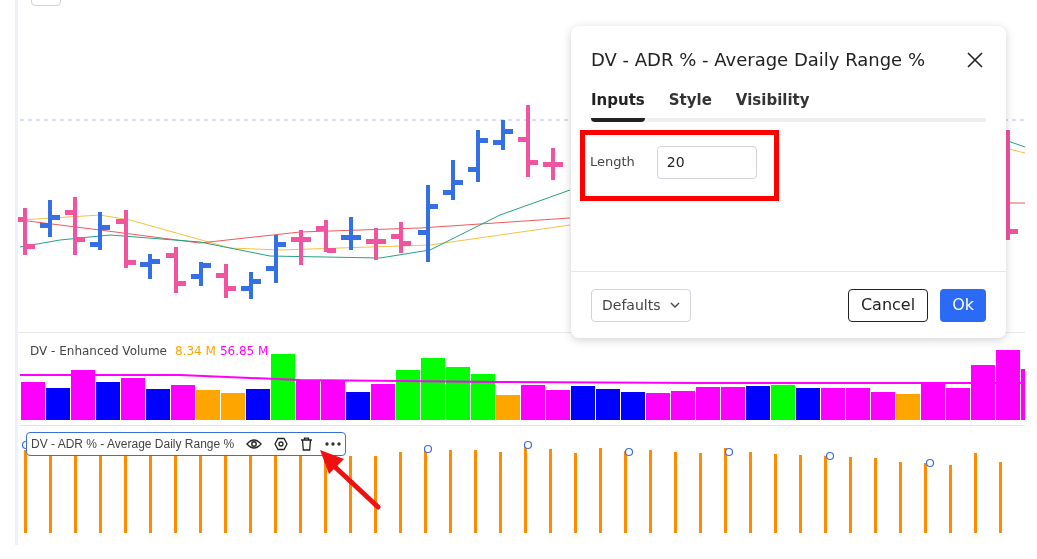  Describe the element at coordinates (98, 351) in the screenshot. I see `pane-title: DV - Enhanced Volume` at that location.